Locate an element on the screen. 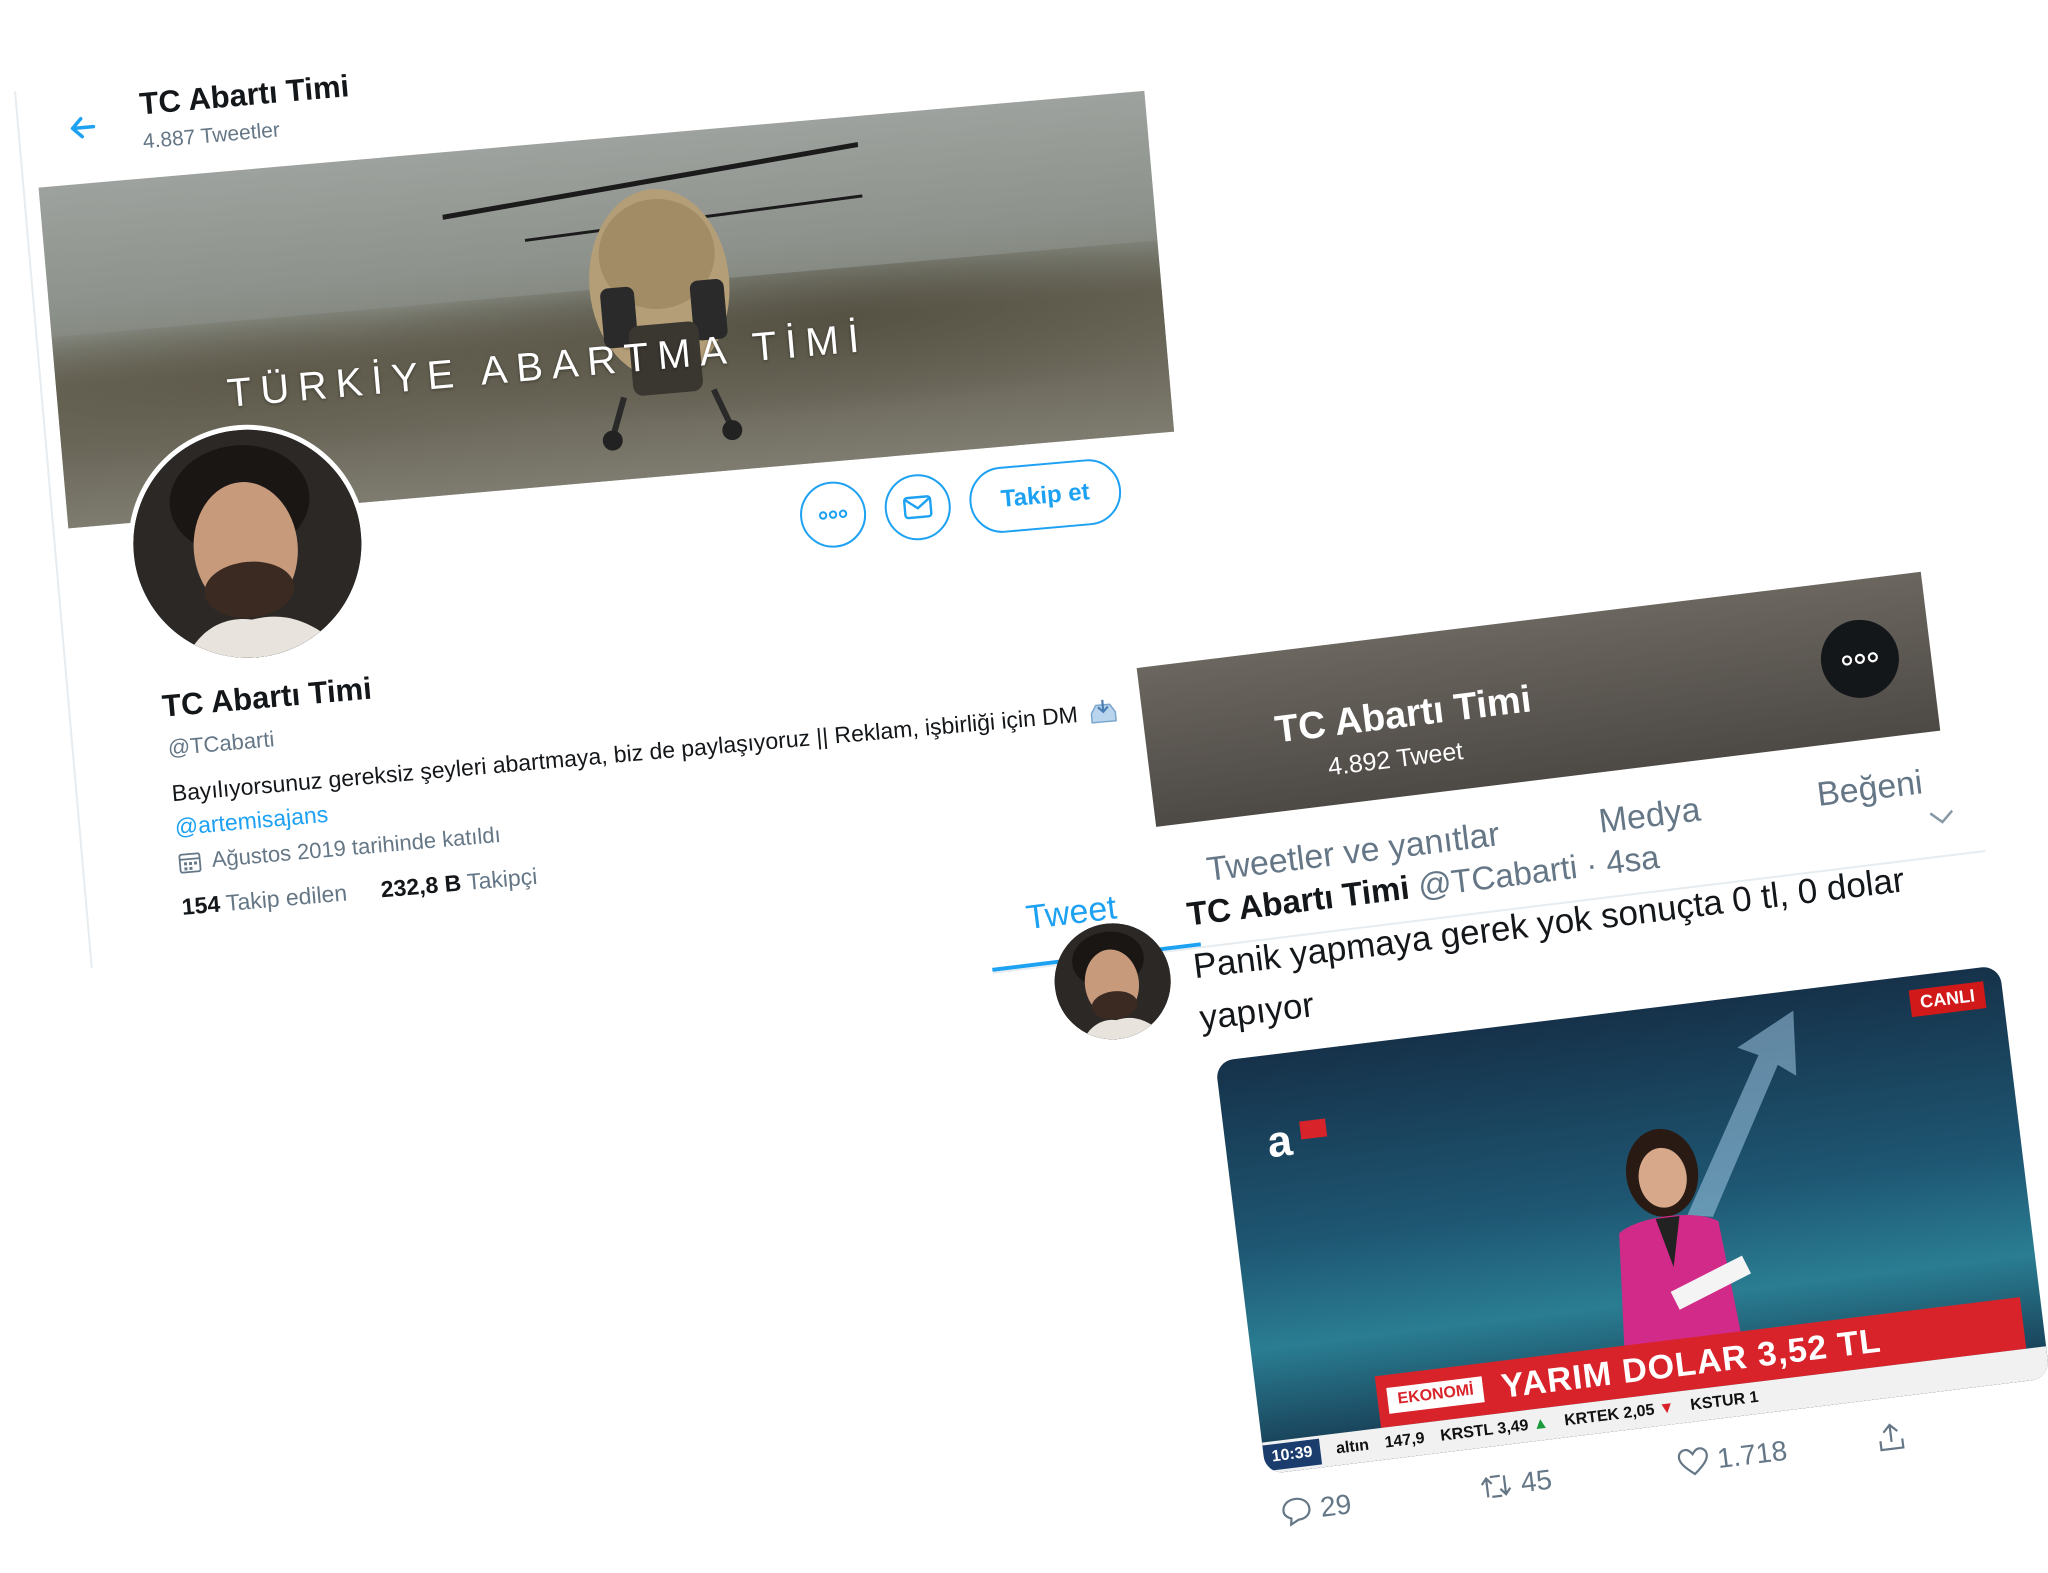 The width and height of the screenshot is (2048, 1573). following-link: 154 Takip edilen is located at coordinates (265, 899).